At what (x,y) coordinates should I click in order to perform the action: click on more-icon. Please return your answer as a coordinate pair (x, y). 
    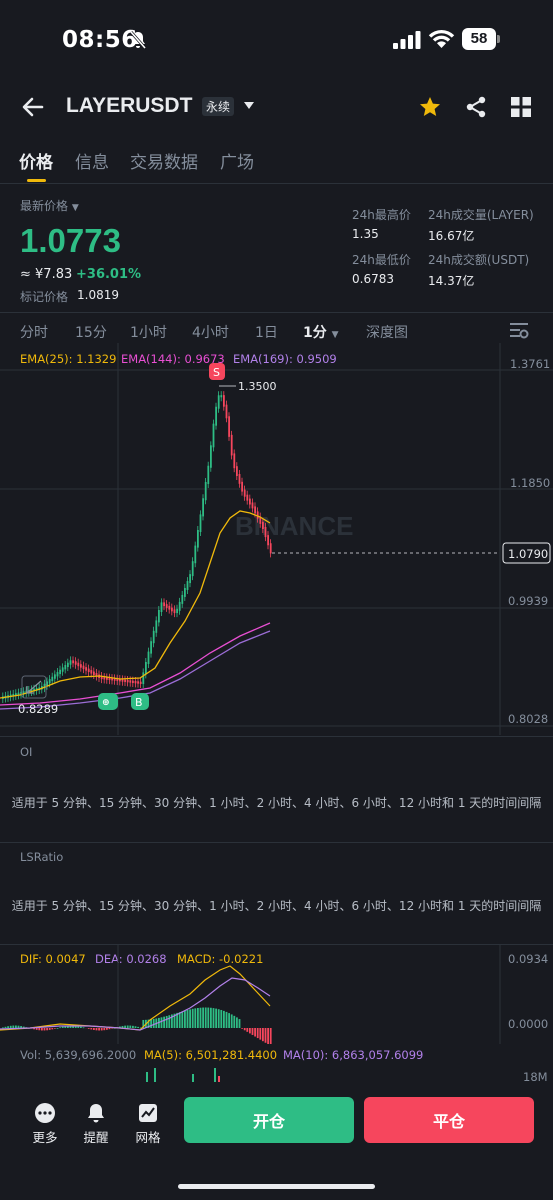
    Looking at the image, I should click on (45, 1113).